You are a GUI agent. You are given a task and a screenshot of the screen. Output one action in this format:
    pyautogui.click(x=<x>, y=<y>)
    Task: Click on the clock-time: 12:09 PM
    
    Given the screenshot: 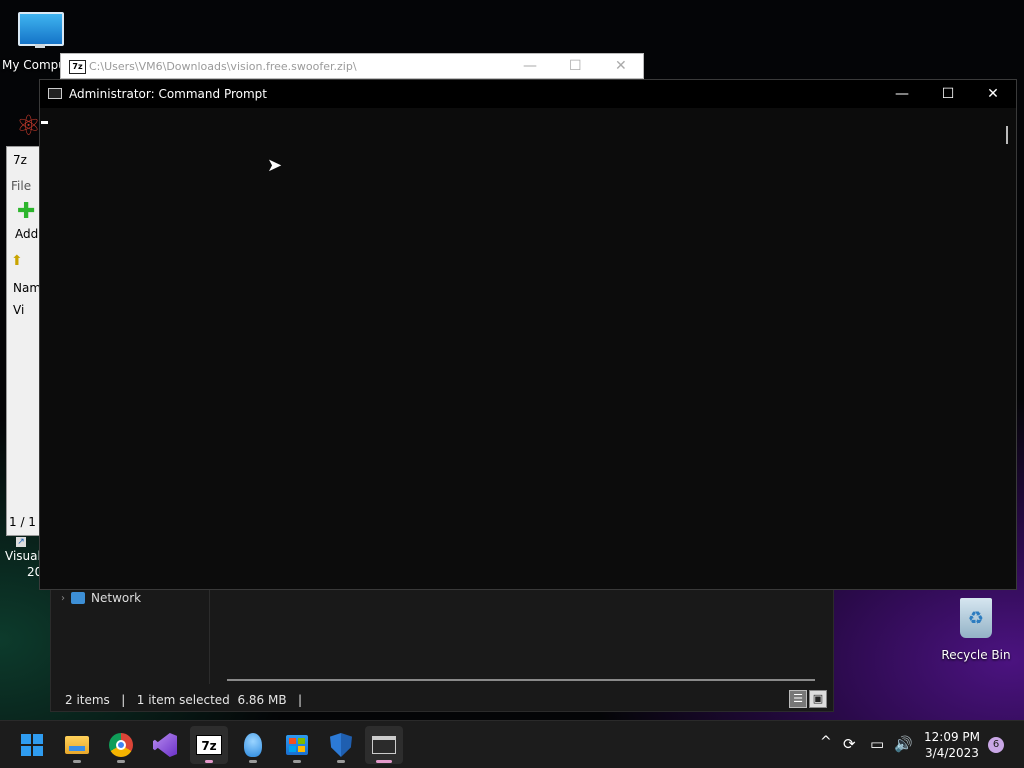 What is the action you would take?
    pyautogui.click(x=952, y=737)
    